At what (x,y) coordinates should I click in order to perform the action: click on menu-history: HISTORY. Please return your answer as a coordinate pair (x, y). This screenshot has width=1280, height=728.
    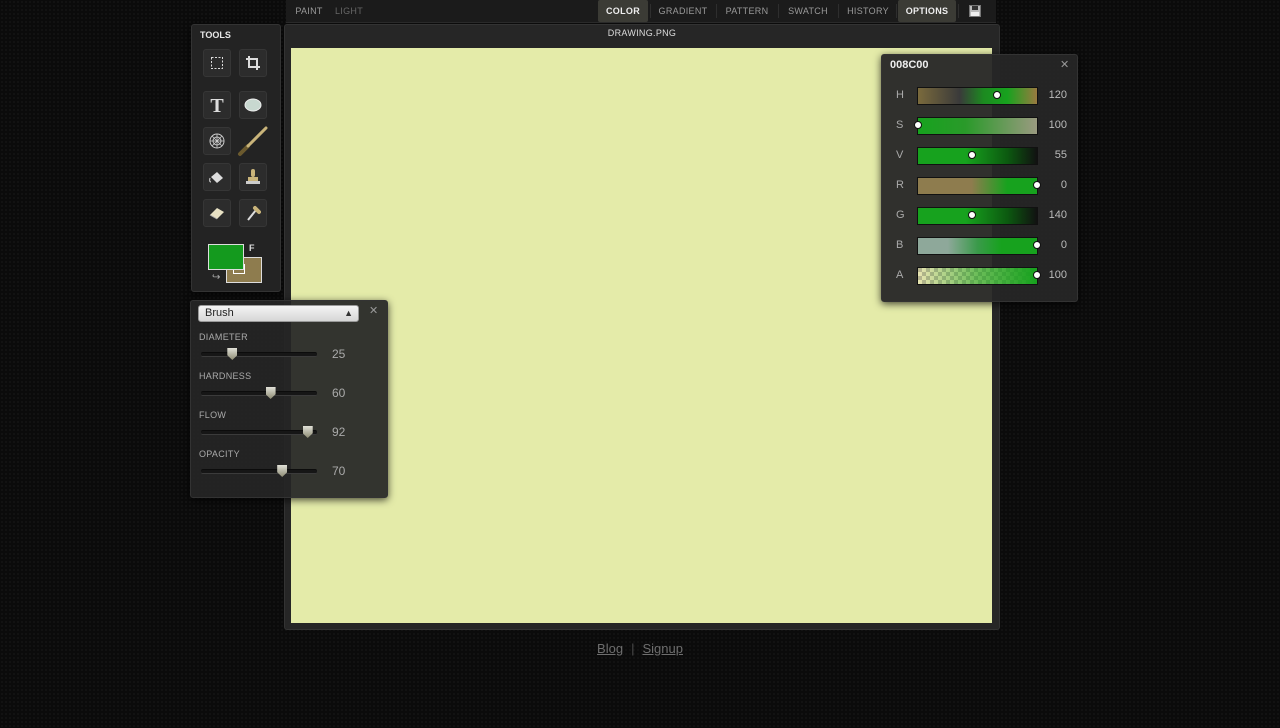
    Looking at the image, I should click on (868, 11).